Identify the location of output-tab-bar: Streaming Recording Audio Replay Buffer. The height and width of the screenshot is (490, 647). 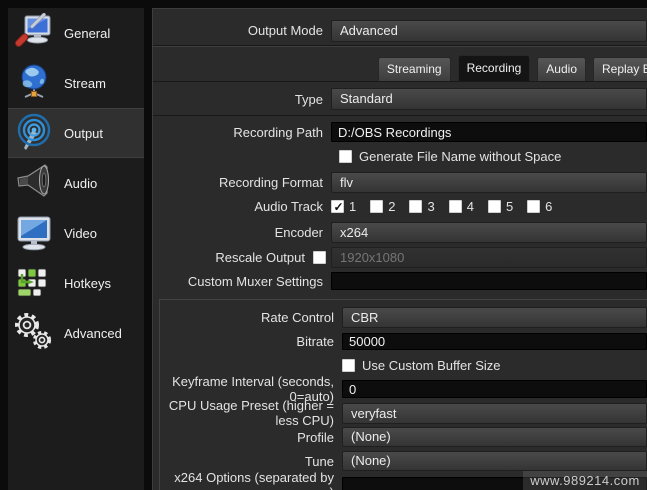
(400, 64).